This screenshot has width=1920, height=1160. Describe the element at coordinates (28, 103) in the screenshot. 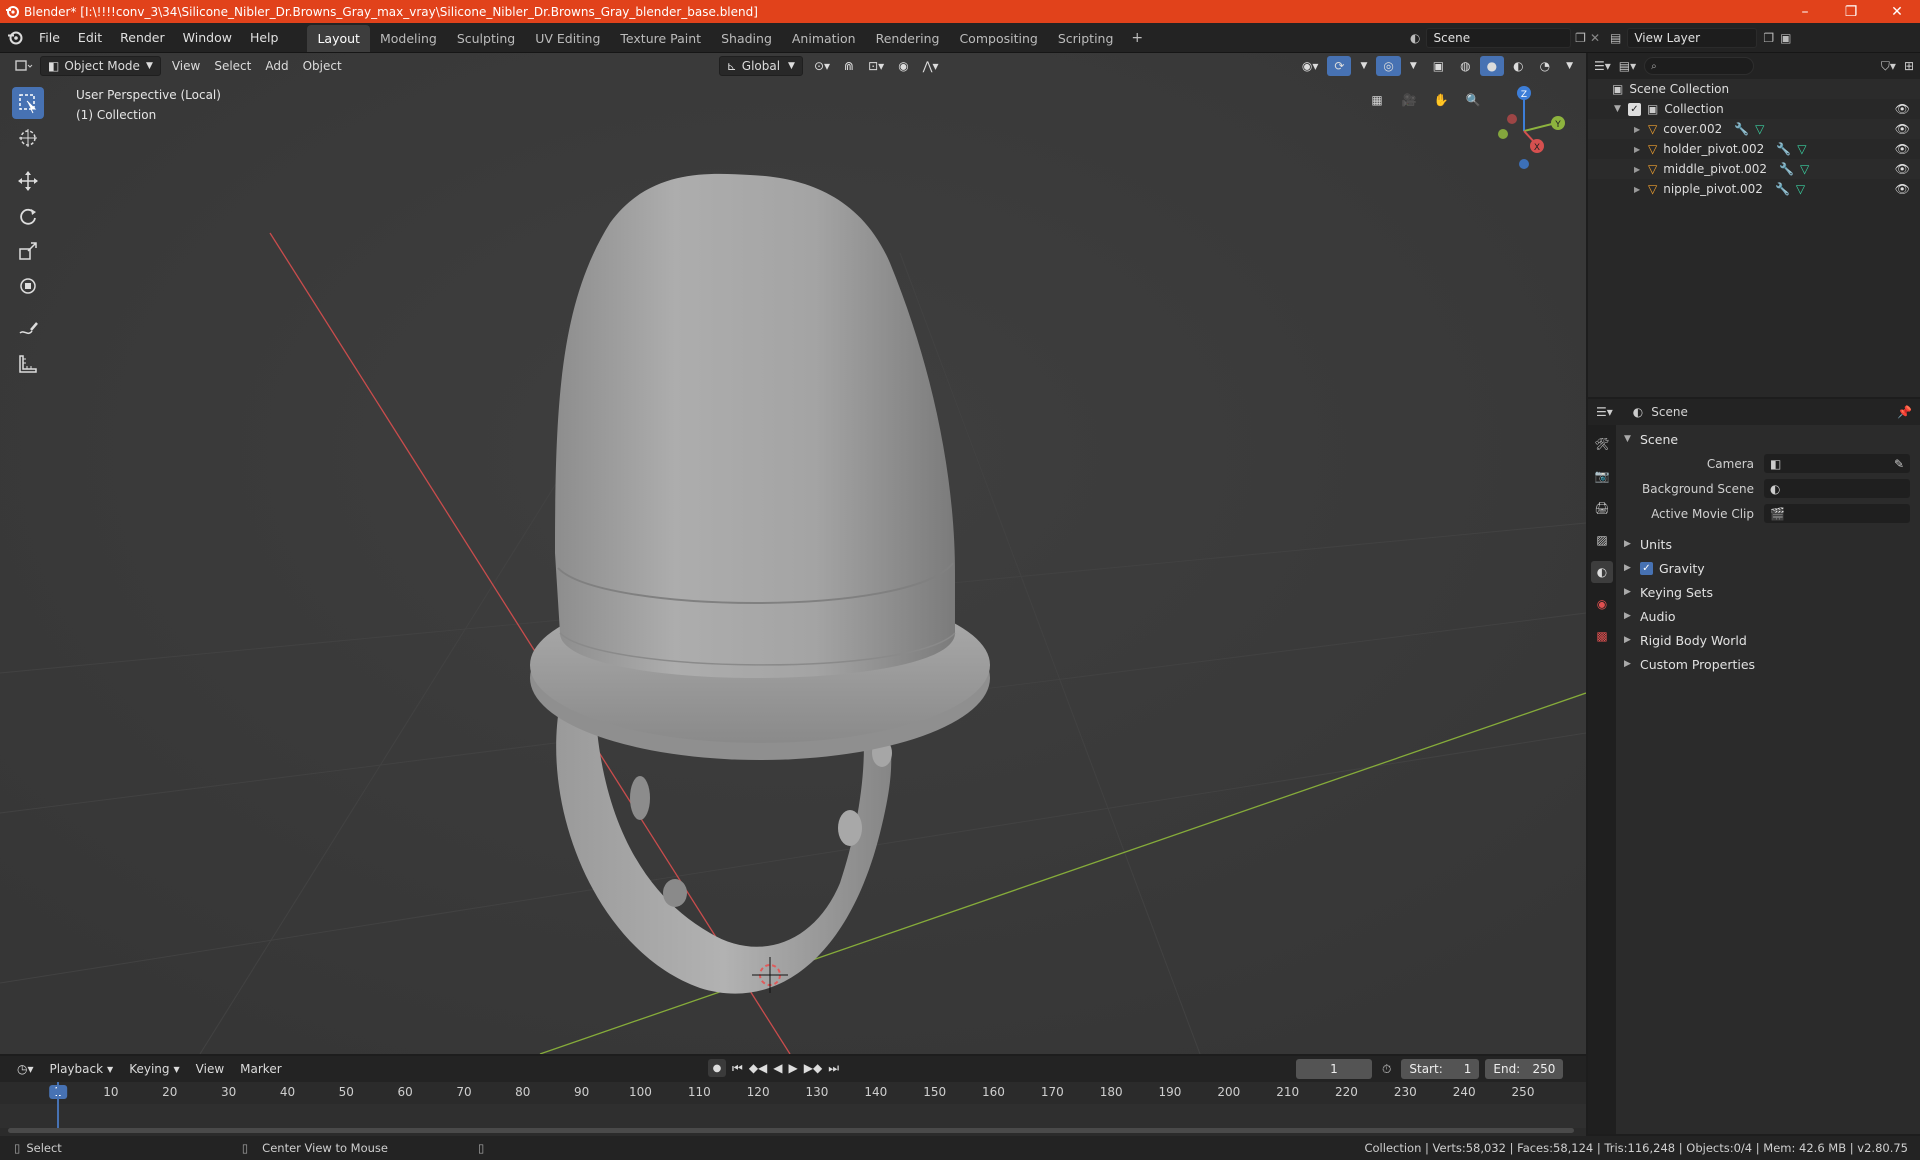

I see `select-box-tool` at that location.